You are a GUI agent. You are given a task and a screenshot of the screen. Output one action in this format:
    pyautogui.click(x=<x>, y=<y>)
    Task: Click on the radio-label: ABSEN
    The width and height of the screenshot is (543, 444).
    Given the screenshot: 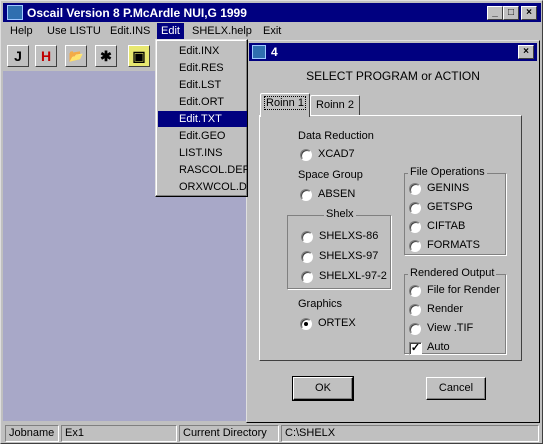 What is the action you would take?
    pyautogui.click(x=337, y=194)
    